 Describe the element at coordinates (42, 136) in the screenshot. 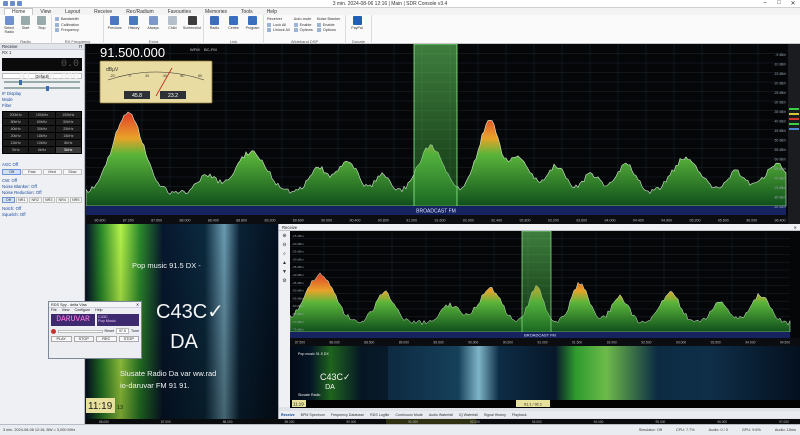

I see `bandwidth-option: 18kHz` at that location.